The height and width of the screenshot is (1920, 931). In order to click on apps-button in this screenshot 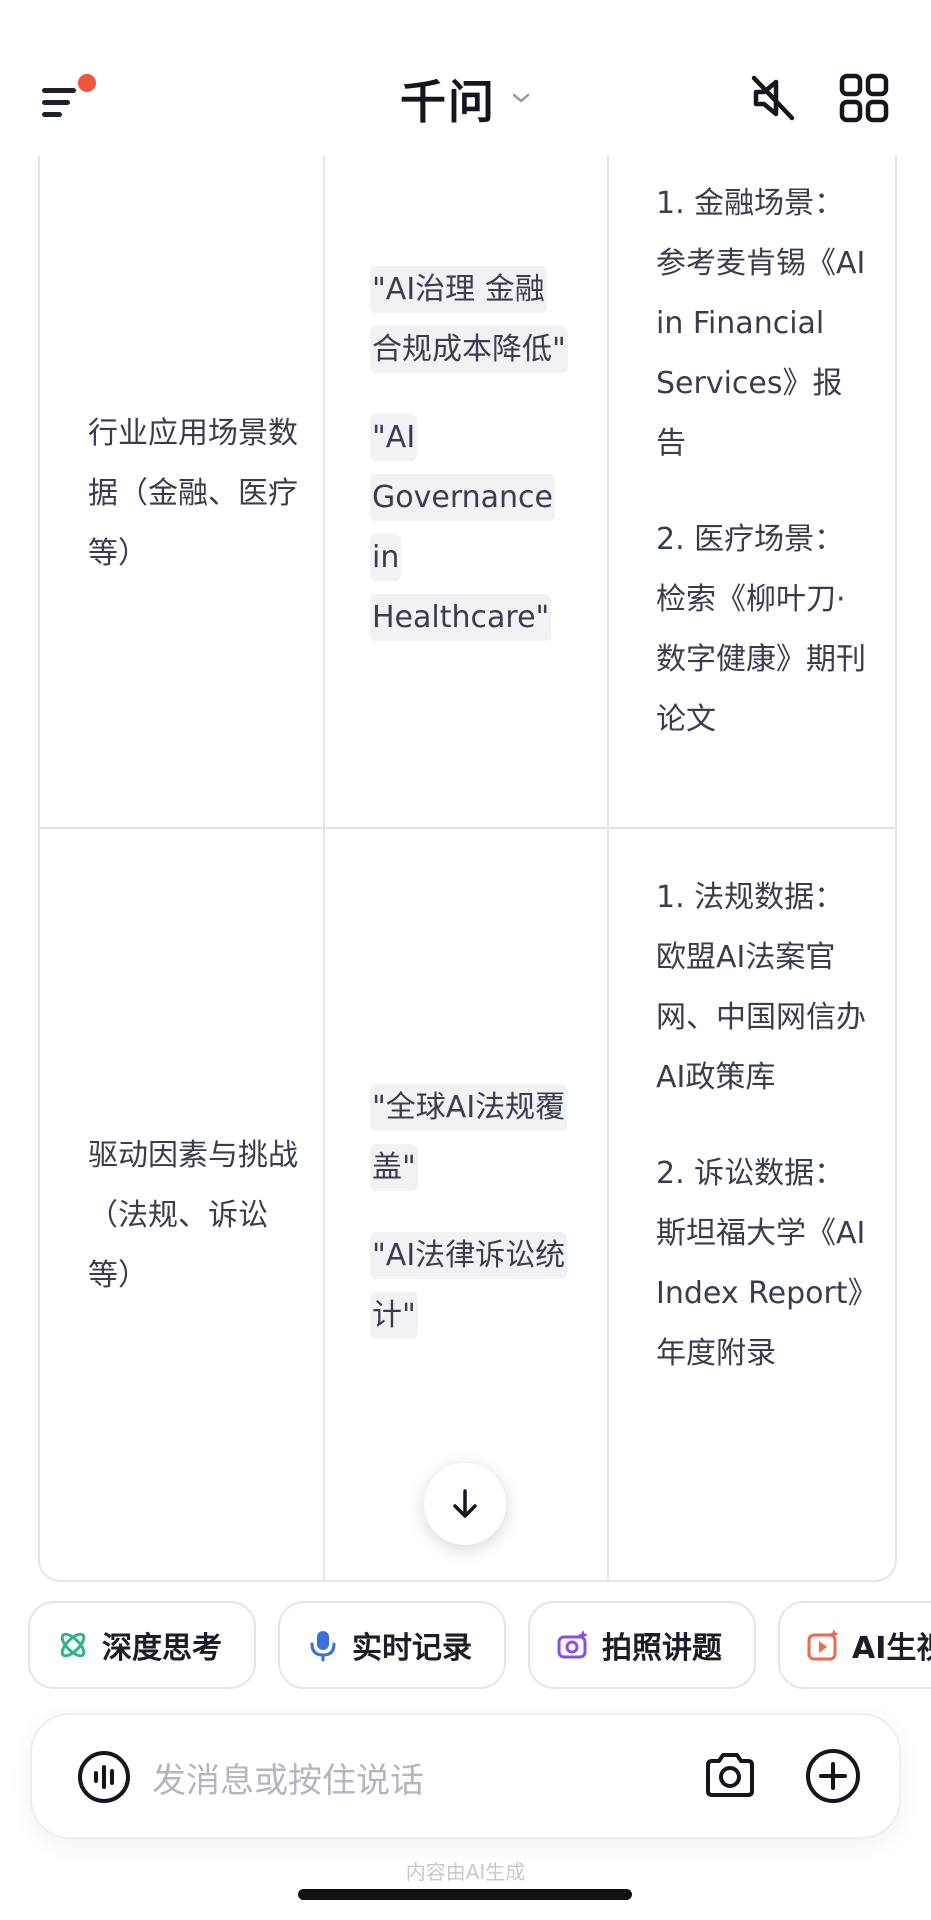, I will do `click(864, 98)`.